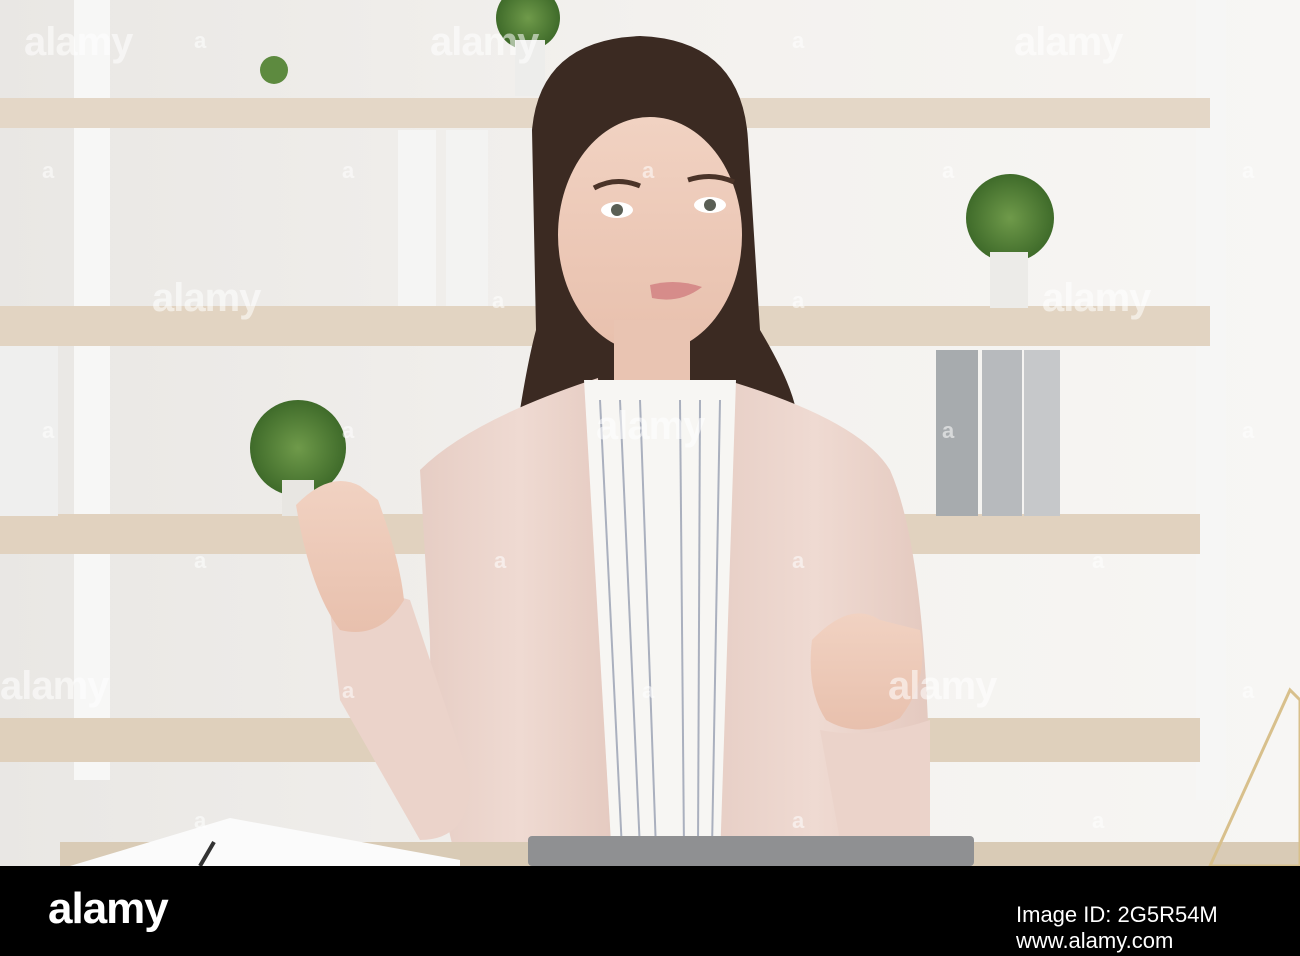 Image resolution: width=1300 pixels, height=956 pixels. I want to click on neck, so click(652, 355).